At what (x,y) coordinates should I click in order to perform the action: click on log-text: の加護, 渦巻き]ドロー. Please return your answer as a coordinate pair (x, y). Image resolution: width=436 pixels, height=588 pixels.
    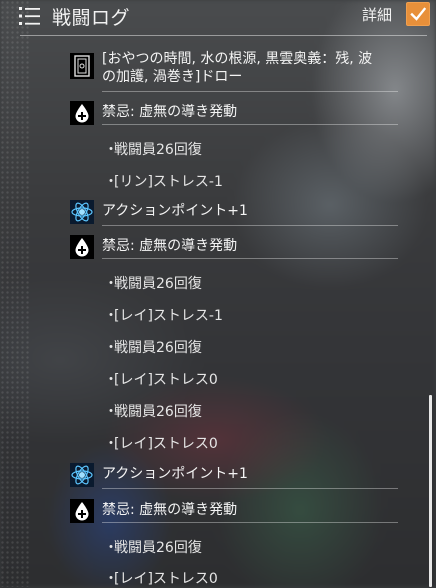
    Looking at the image, I should click on (172, 77).